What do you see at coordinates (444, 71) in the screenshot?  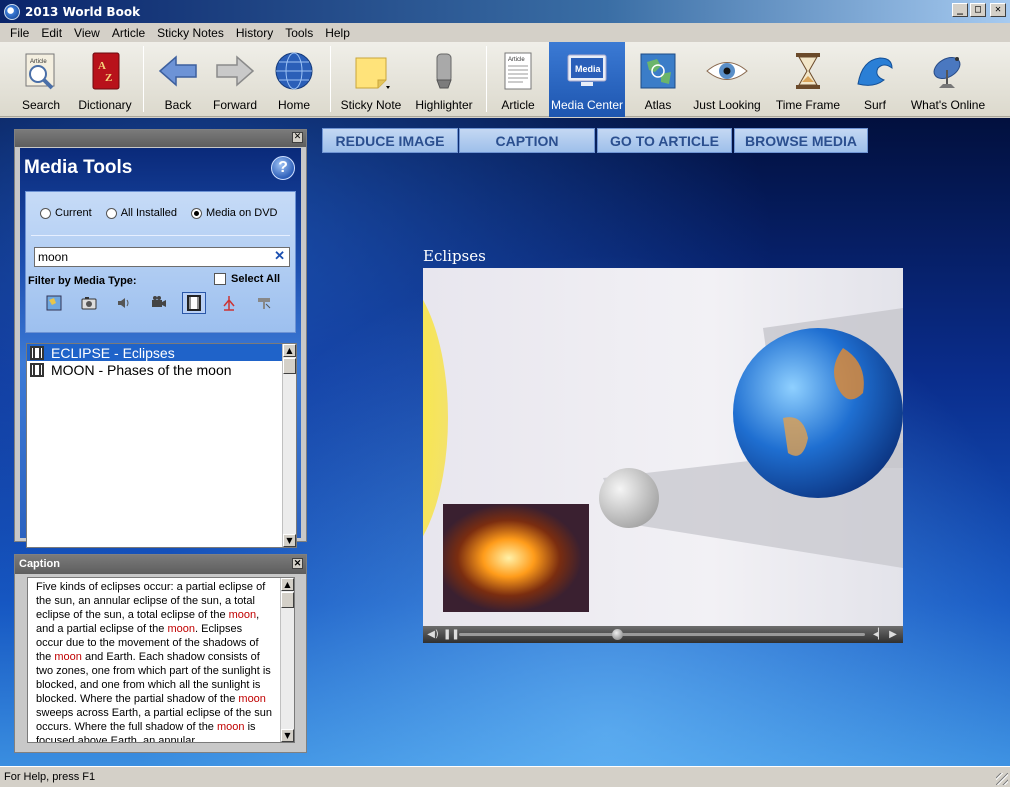 I see `highlighter-icon` at bounding box center [444, 71].